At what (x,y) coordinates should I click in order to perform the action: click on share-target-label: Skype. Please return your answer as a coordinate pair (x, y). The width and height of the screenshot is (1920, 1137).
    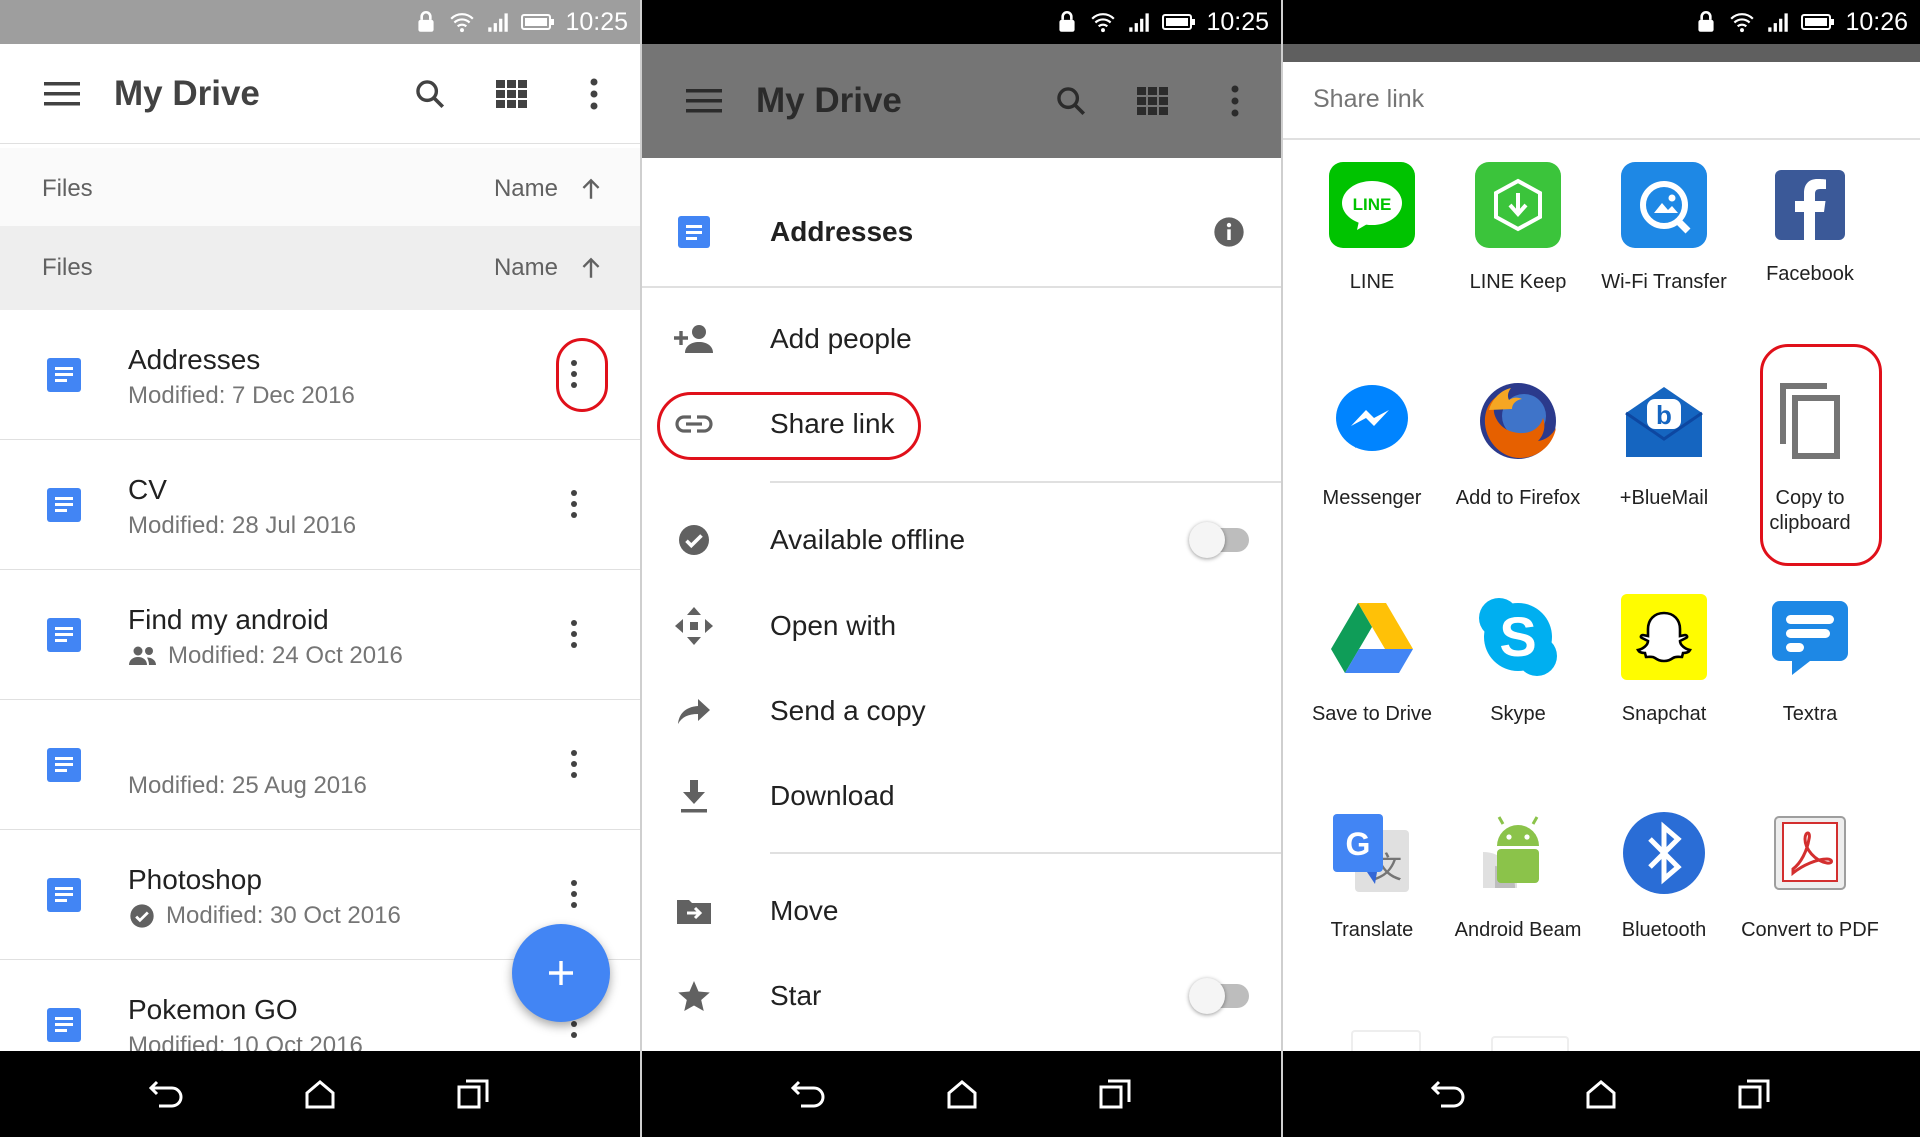
    Looking at the image, I should click on (1518, 714).